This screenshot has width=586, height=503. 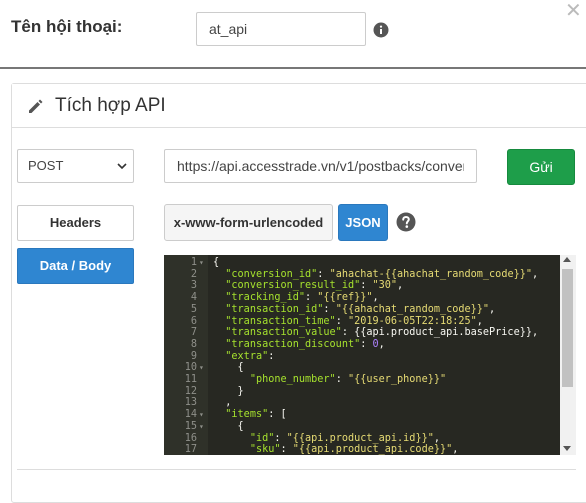 I want to click on code-token: "{{ahachat_random_code}}", so click(x=412, y=309).